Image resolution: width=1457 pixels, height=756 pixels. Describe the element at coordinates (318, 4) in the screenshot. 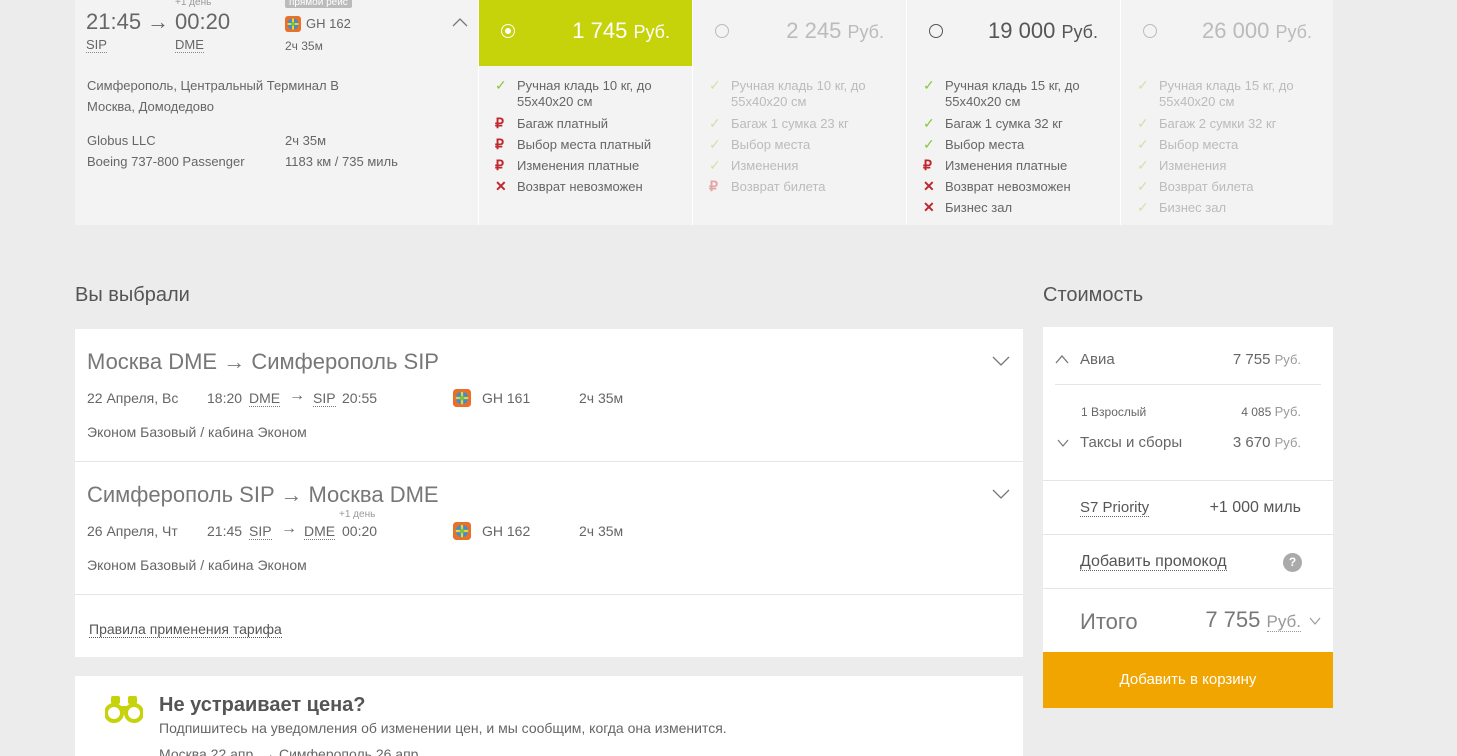

I see `direct-flight-badge: прямой рейс` at that location.